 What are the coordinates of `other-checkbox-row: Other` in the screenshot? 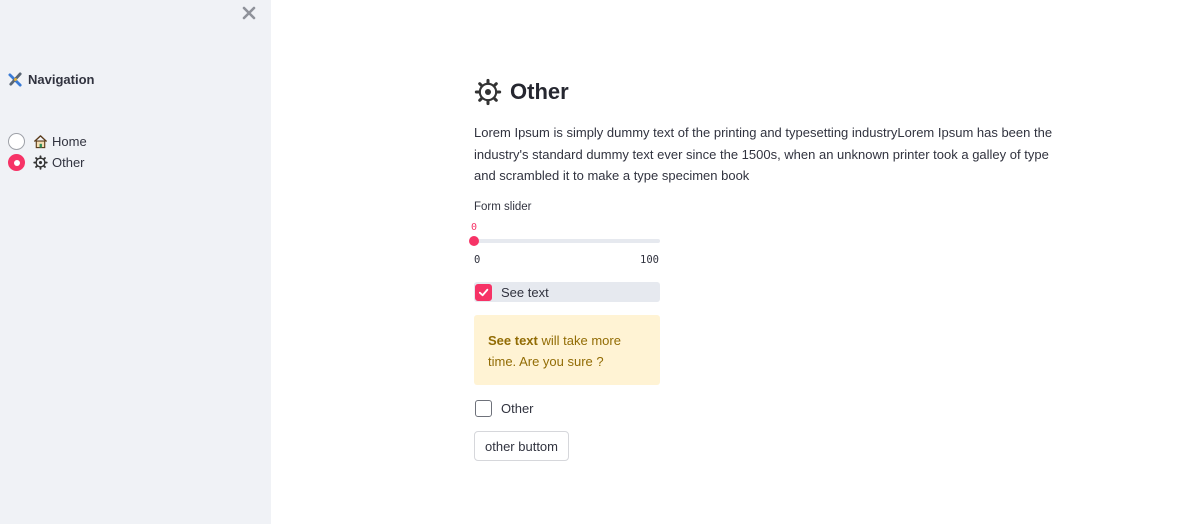 It's located at (567, 408).